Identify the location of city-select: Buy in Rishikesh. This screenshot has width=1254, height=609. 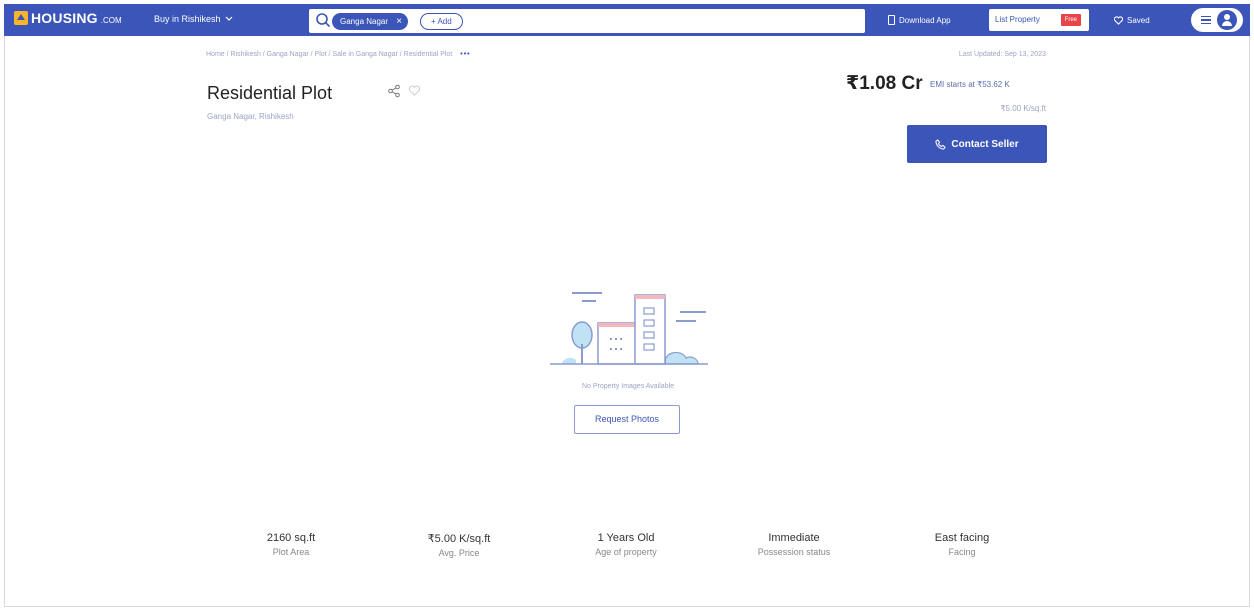
(193, 19).